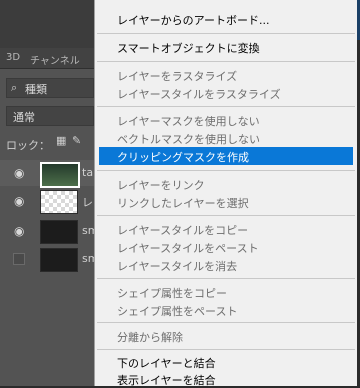 This screenshot has height=388, width=360. What do you see at coordinates (226, 362) in the screenshot?
I see `menu-item-merge-down: 下のレイヤーと結合` at bounding box center [226, 362].